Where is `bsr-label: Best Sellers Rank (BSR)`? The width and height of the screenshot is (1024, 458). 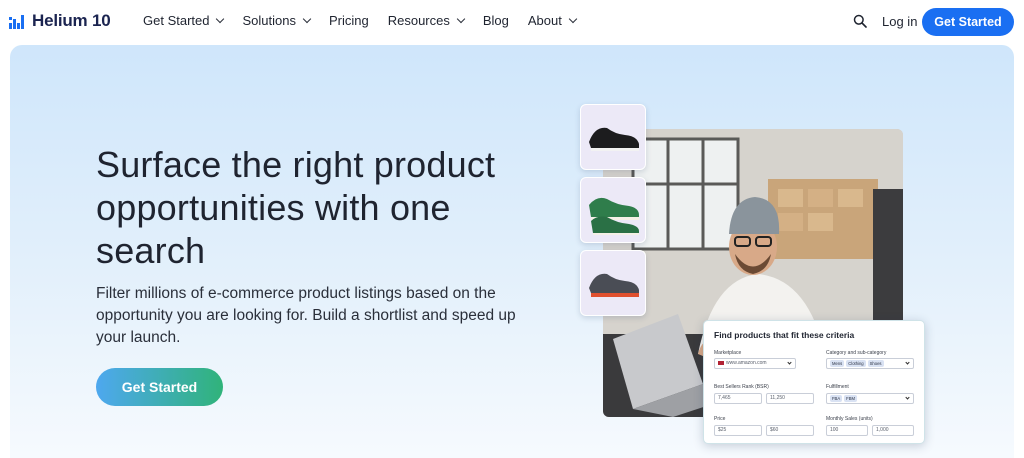 bsr-label: Best Sellers Rank (BSR) is located at coordinates (741, 387).